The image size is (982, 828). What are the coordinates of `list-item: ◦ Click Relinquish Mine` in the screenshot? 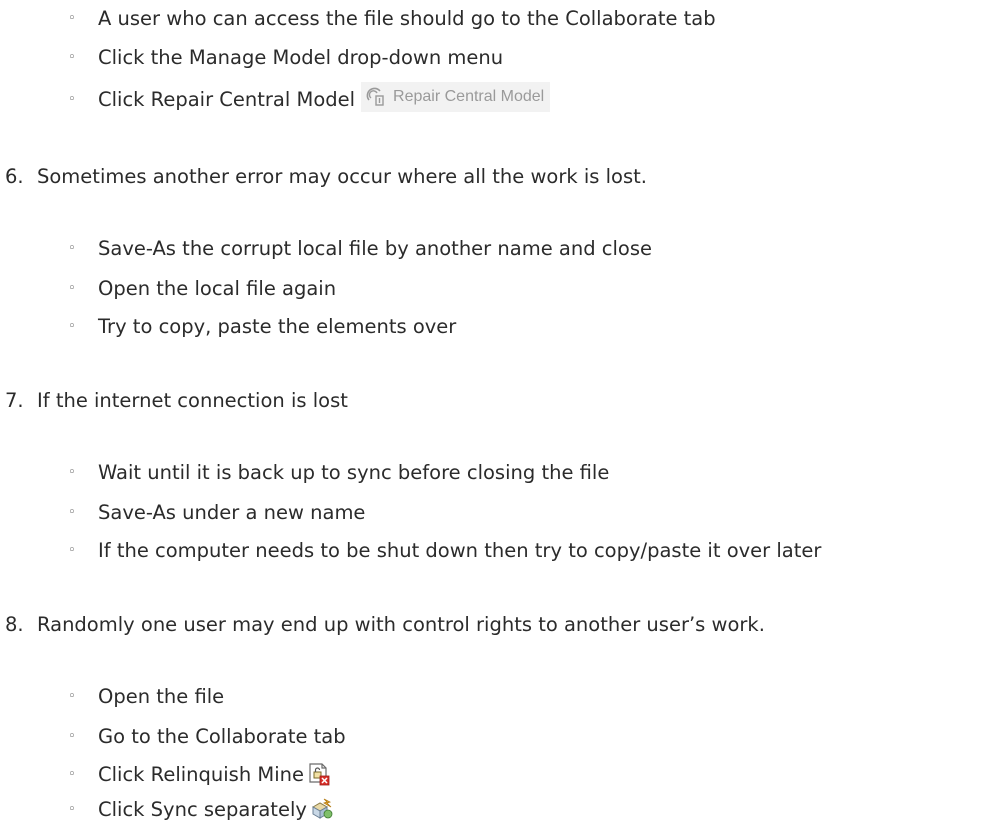 It's located at (199, 775).